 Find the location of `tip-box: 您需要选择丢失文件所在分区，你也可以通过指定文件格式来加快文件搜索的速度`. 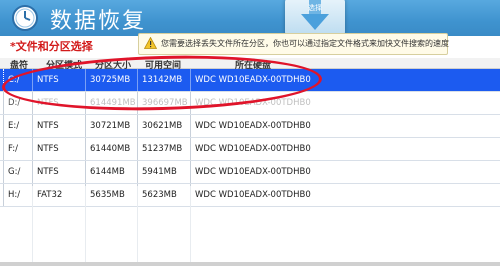

tip-box: 您需要选择丢失文件所在分区，你也可以通过指定文件格式来加快文件搜索的速度 is located at coordinates (293, 44).